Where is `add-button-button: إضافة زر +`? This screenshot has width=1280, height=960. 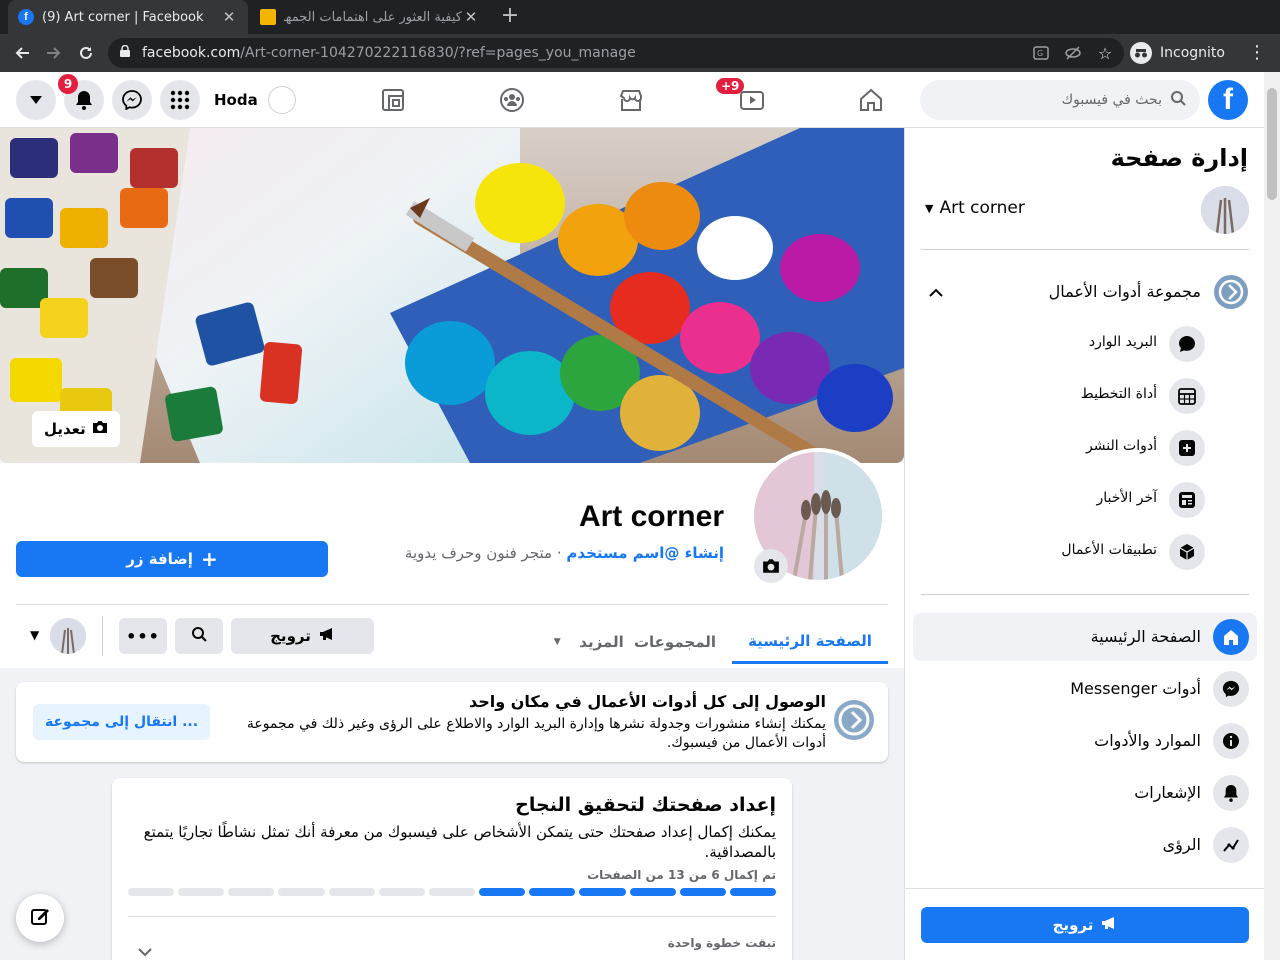 add-button-button: إضافة زر + is located at coordinates (172, 559).